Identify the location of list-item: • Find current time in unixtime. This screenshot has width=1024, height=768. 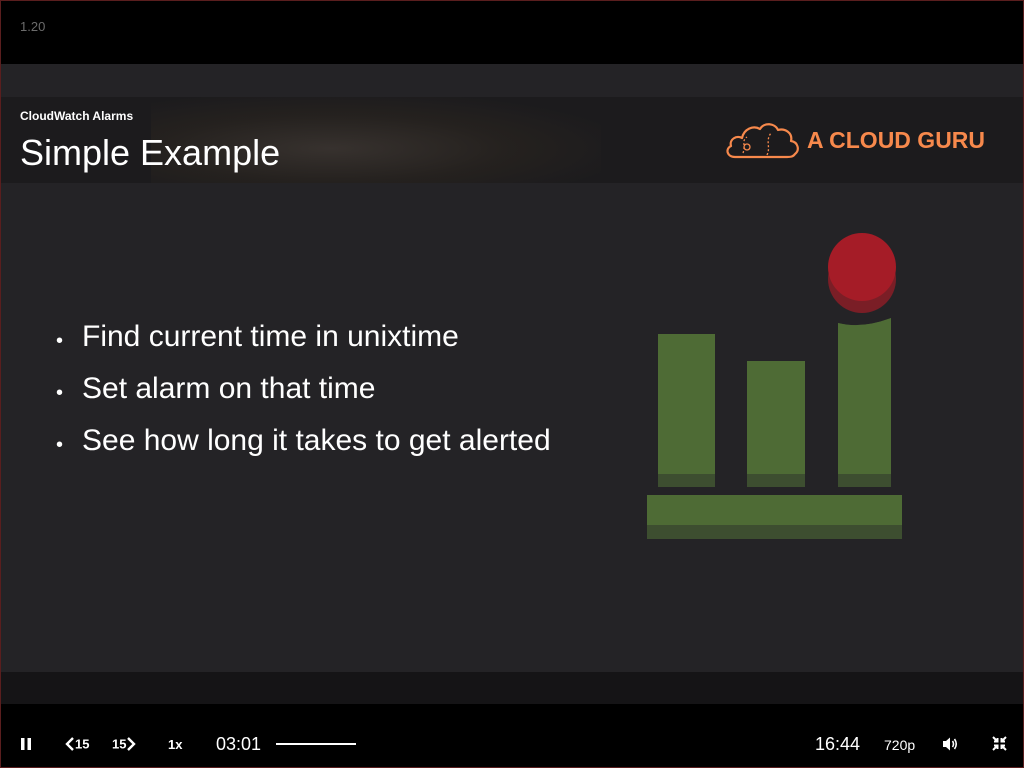
(303, 346).